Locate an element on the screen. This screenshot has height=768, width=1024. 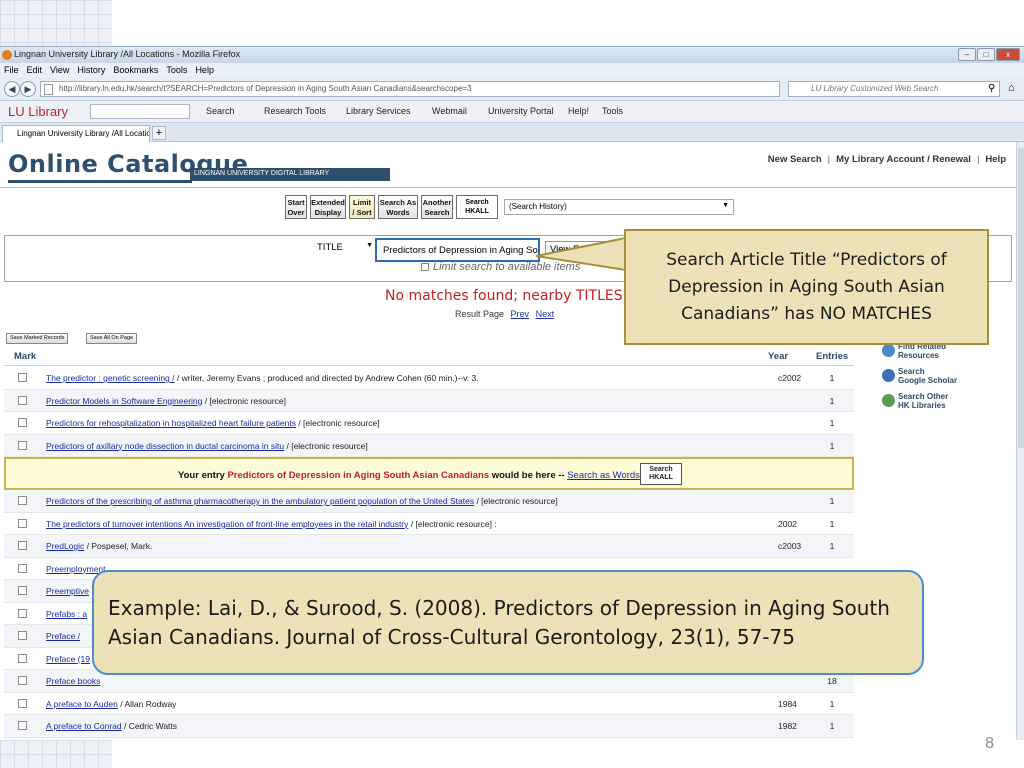
search-as-words-button: Search As Words is located at coordinates (398, 207).